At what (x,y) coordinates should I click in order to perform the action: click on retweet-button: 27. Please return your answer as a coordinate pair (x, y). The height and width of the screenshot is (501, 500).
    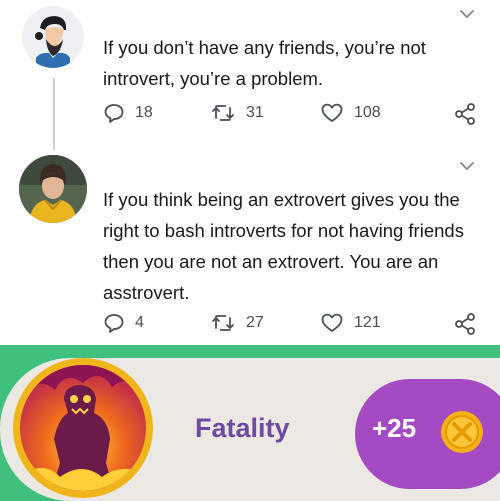
    Looking at the image, I should click on (237, 323).